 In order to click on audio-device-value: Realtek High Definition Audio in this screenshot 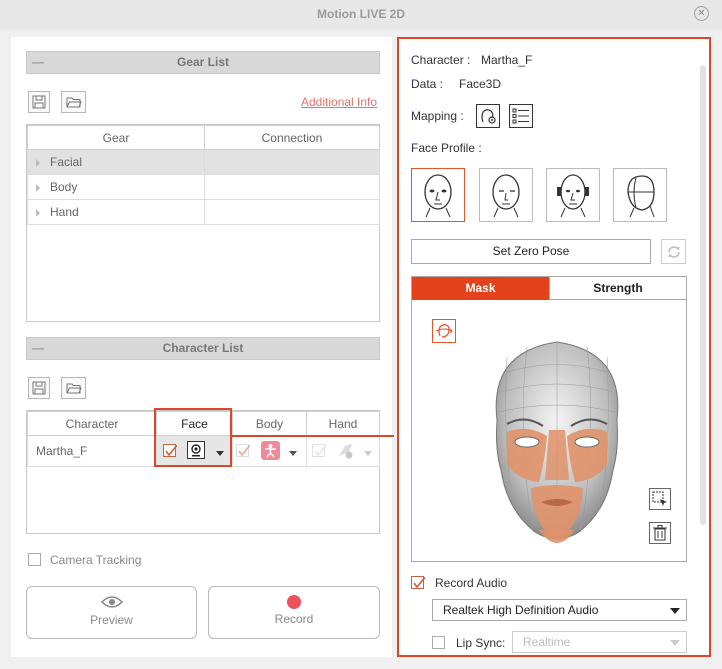, I will do `click(521, 610)`.